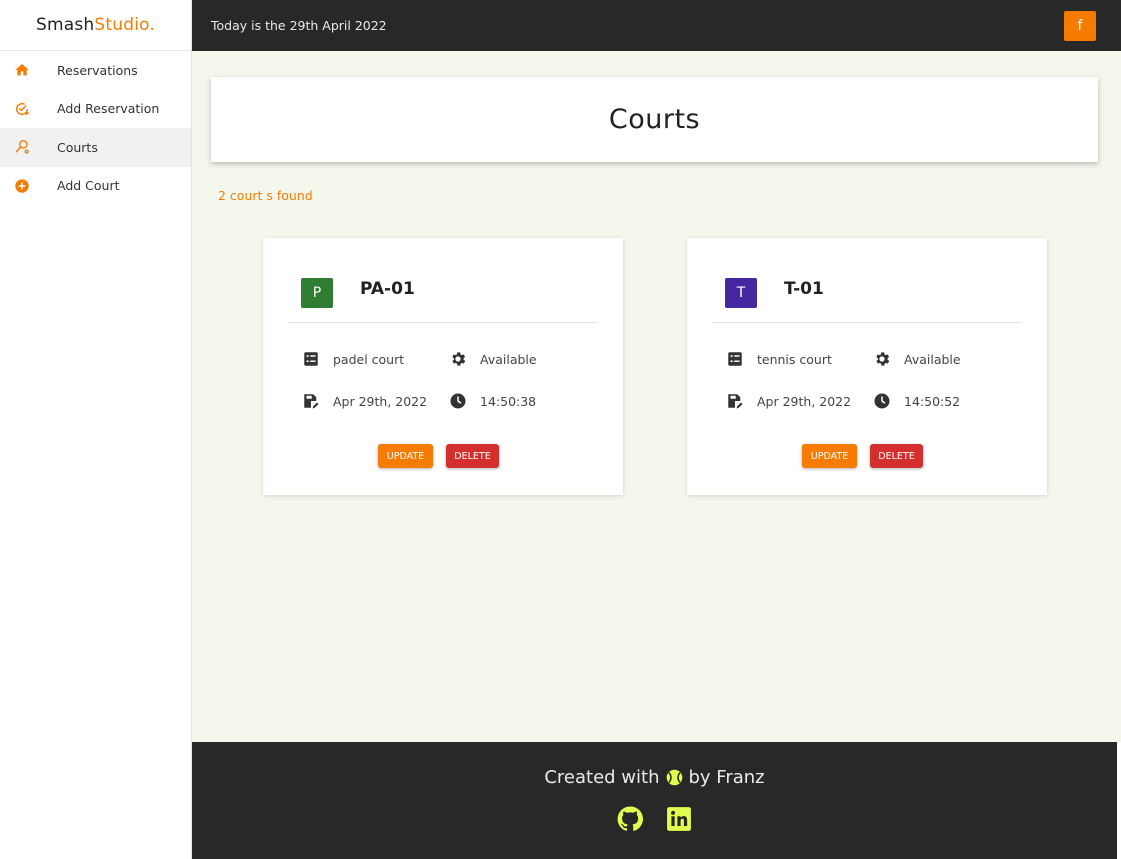 Image resolution: width=1121 pixels, height=859 pixels. Describe the element at coordinates (726, 777) in the screenshot. I see `credit-text-after: by Franz` at that location.